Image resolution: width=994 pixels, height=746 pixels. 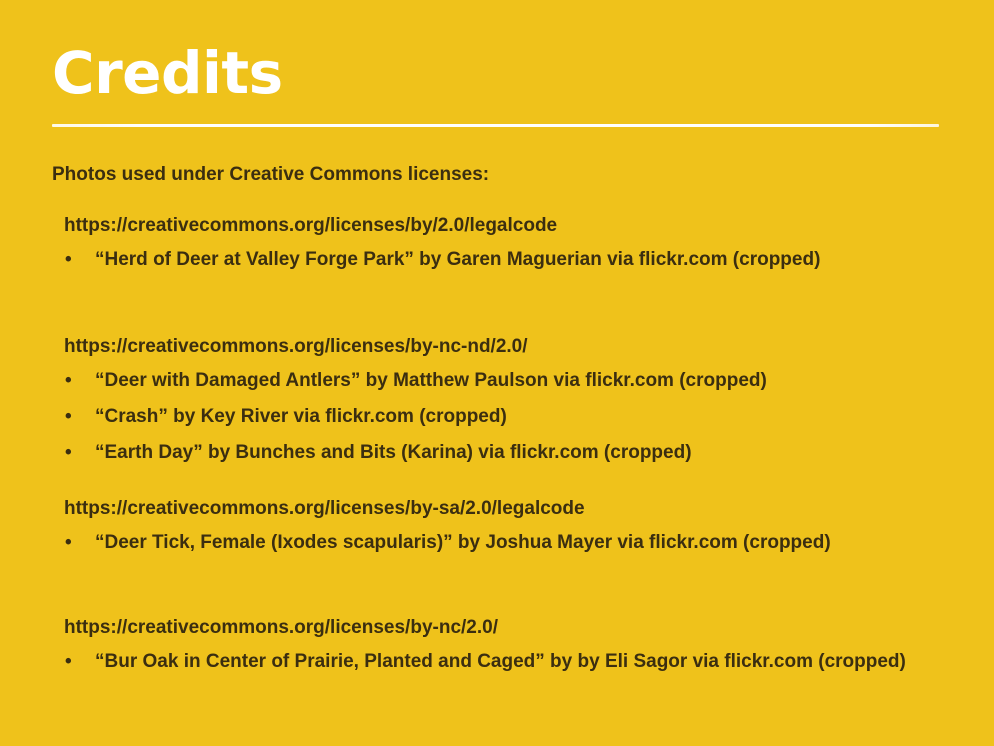 What do you see at coordinates (495, 125) in the screenshot?
I see `title-divider` at bounding box center [495, 125].